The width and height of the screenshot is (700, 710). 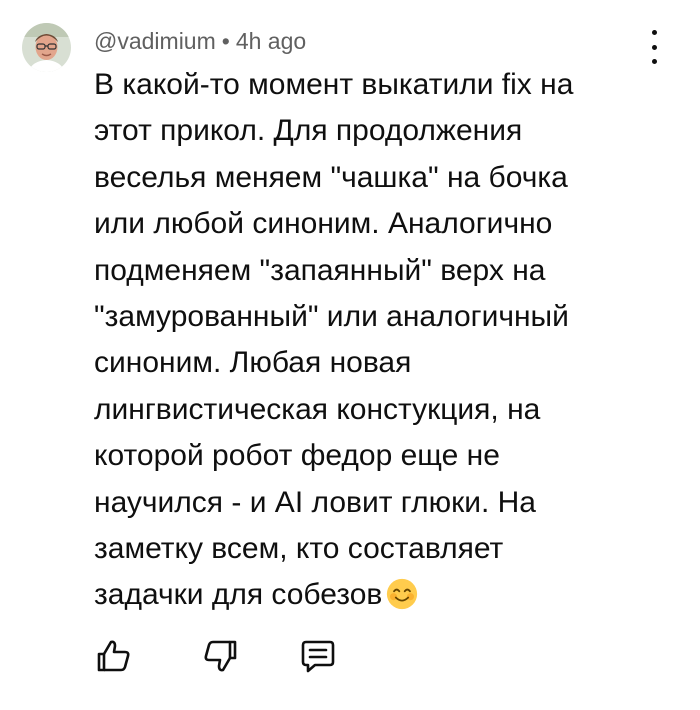 What do you see at coordinates (334, 84) in the screenshot?
I see `comment-line: В какой-то момент выкатили fix на` at bounding box center [334, 84].